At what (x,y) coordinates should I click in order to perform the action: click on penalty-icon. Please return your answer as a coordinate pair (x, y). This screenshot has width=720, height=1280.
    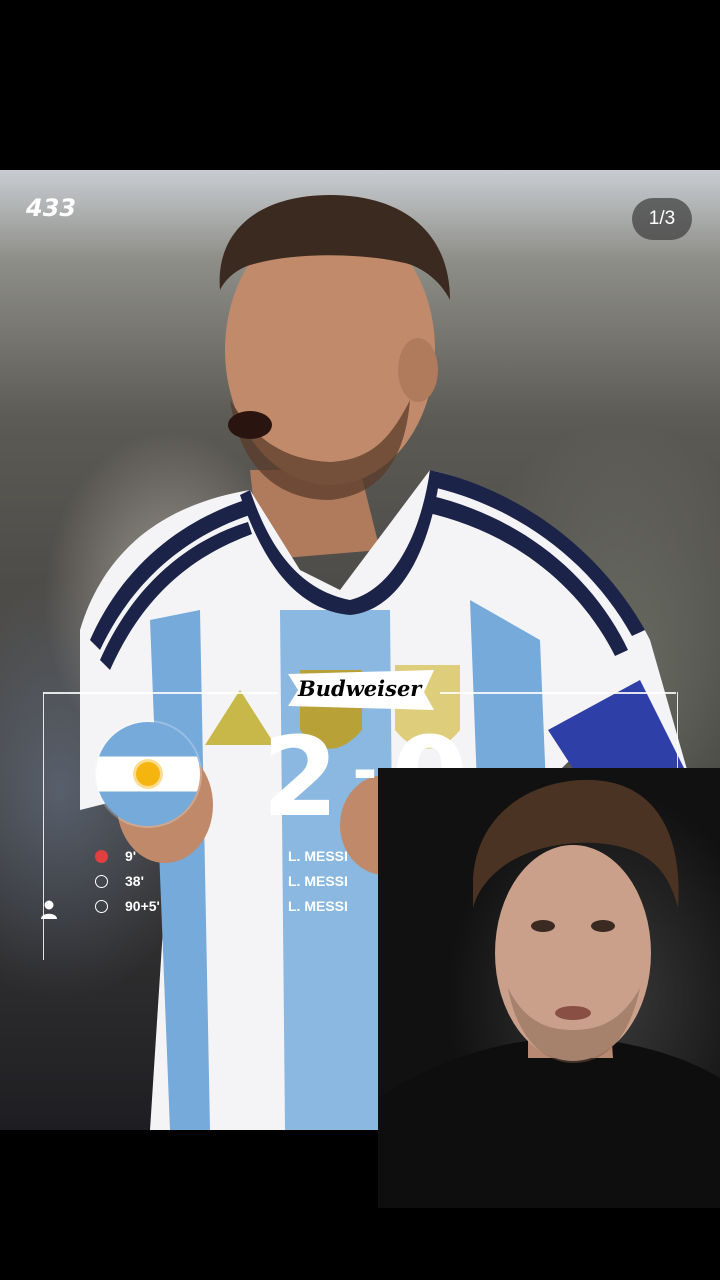
    Looking at the image, I should click on (101, 856).